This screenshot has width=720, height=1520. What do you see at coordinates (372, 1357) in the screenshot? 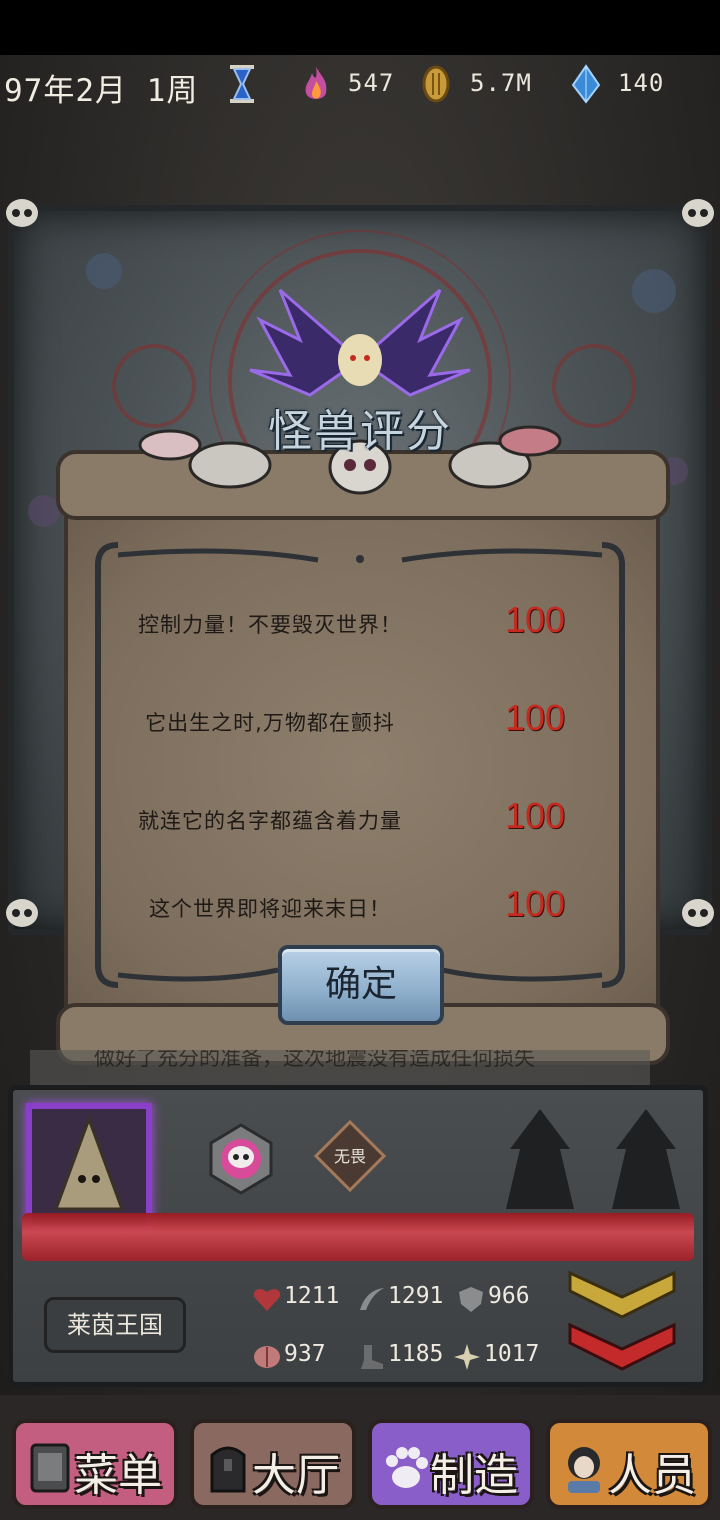
I see `boot-icon` at bounding box center [372, 1357].